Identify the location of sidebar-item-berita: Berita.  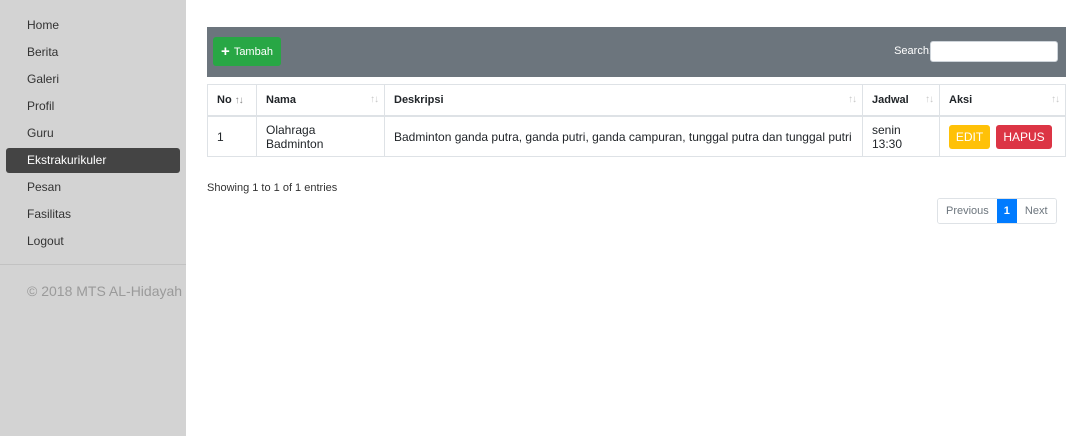
(93, 52).